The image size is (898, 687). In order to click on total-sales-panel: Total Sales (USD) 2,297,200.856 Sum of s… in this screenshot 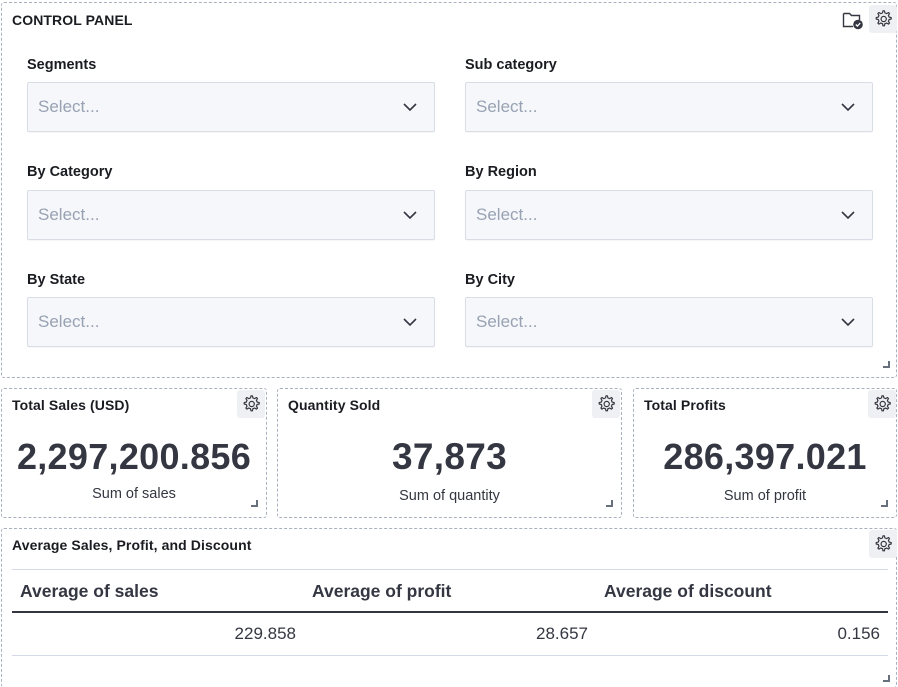, I will do `click(134, 453)`.